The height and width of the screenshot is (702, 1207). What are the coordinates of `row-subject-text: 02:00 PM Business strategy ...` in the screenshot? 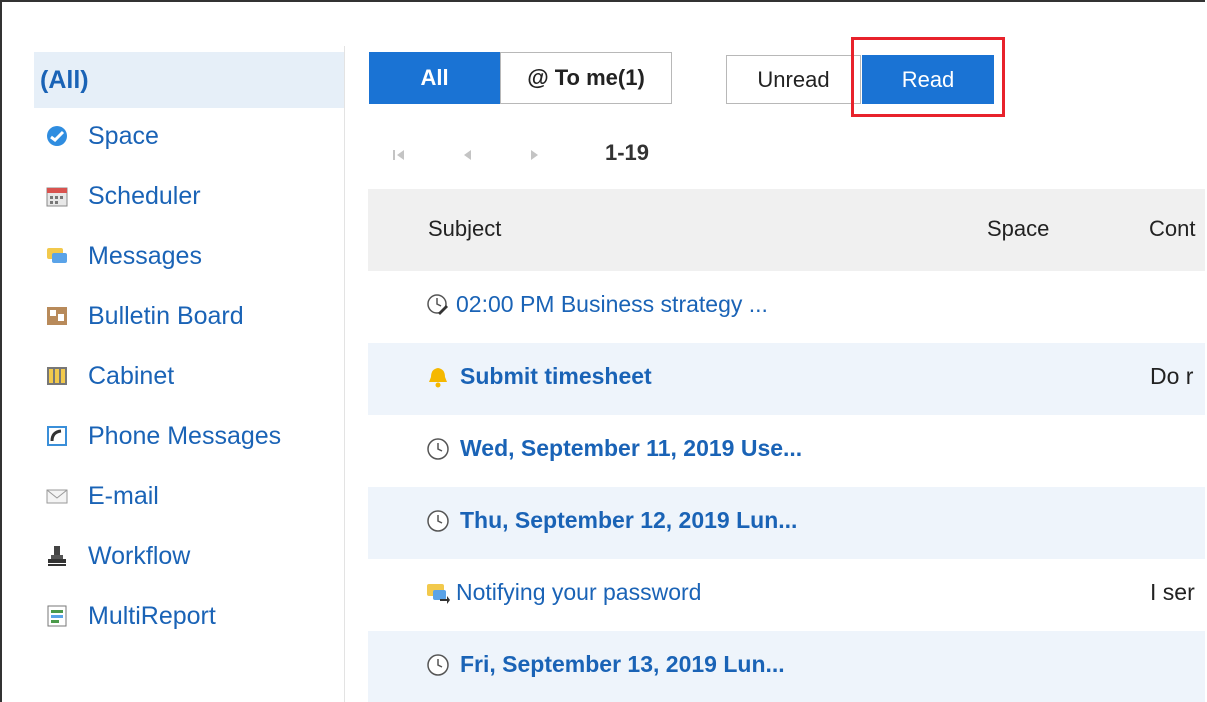 It's located at (612, 304).